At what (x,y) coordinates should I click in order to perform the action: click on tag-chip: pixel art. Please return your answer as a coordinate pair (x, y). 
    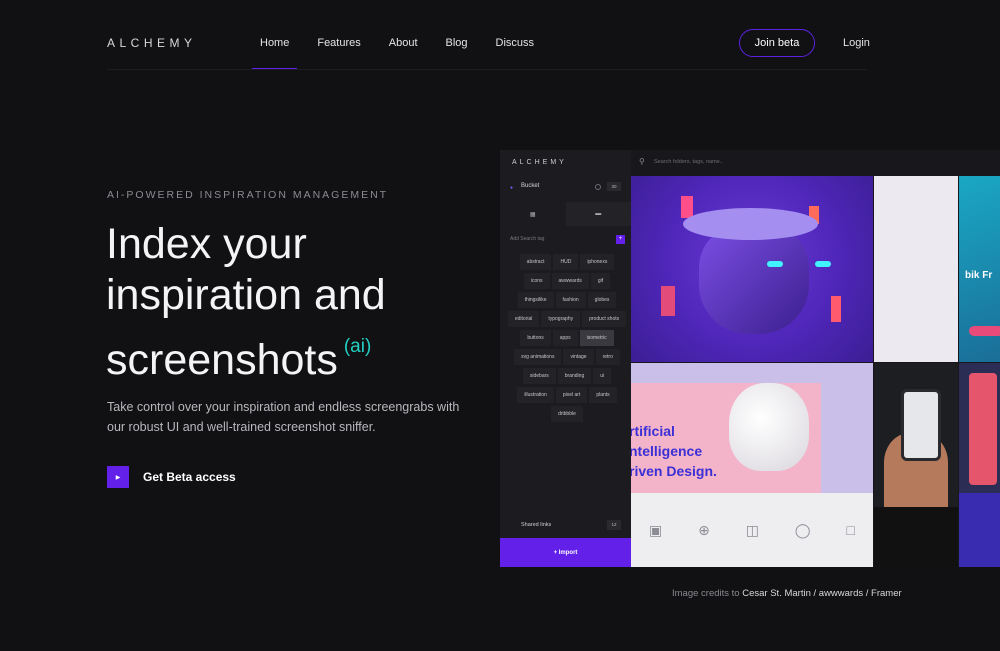
    Looking at the image, I should click on (571, 395).